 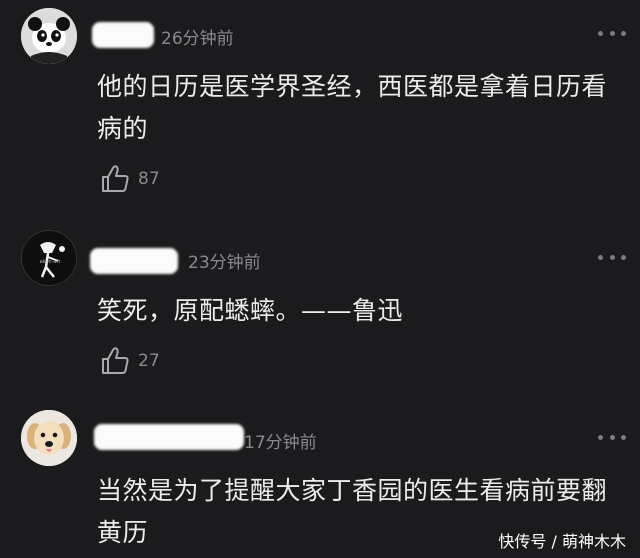 What do you see at coordinates (197, 39) in the screenshot?
I see `comment-time: 26分钟前` at bounding box center [197, 39].